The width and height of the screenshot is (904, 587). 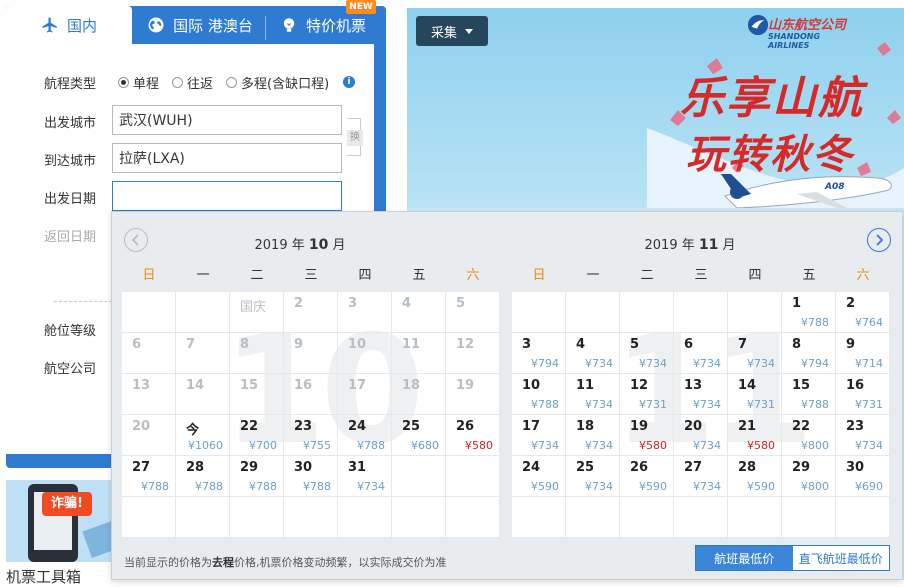 I want to click on day-number: 26, so click(x=639, y=467).